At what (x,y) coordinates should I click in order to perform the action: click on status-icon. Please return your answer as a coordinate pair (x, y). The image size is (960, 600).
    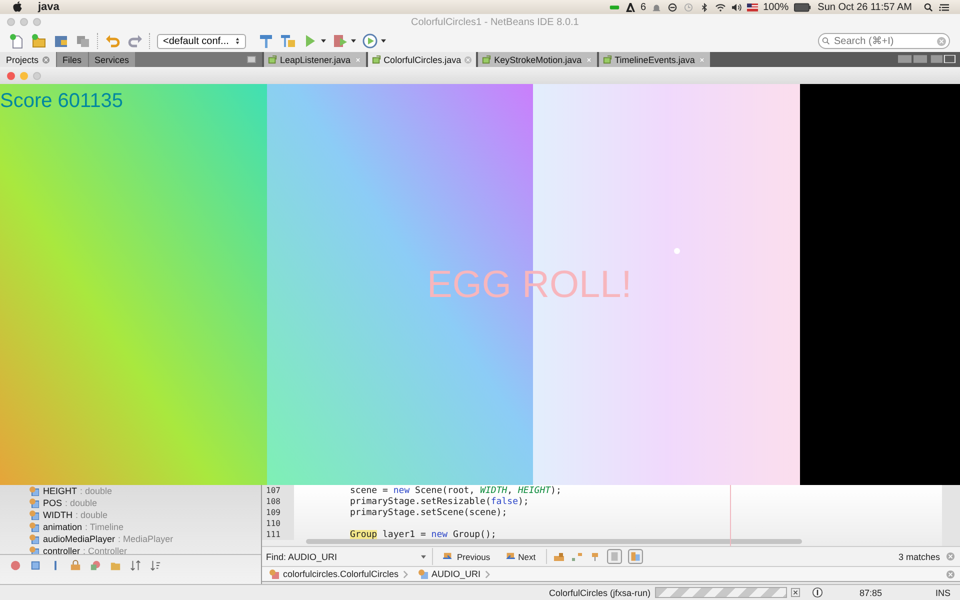
    Looking at the image, I should click on (614, 7).